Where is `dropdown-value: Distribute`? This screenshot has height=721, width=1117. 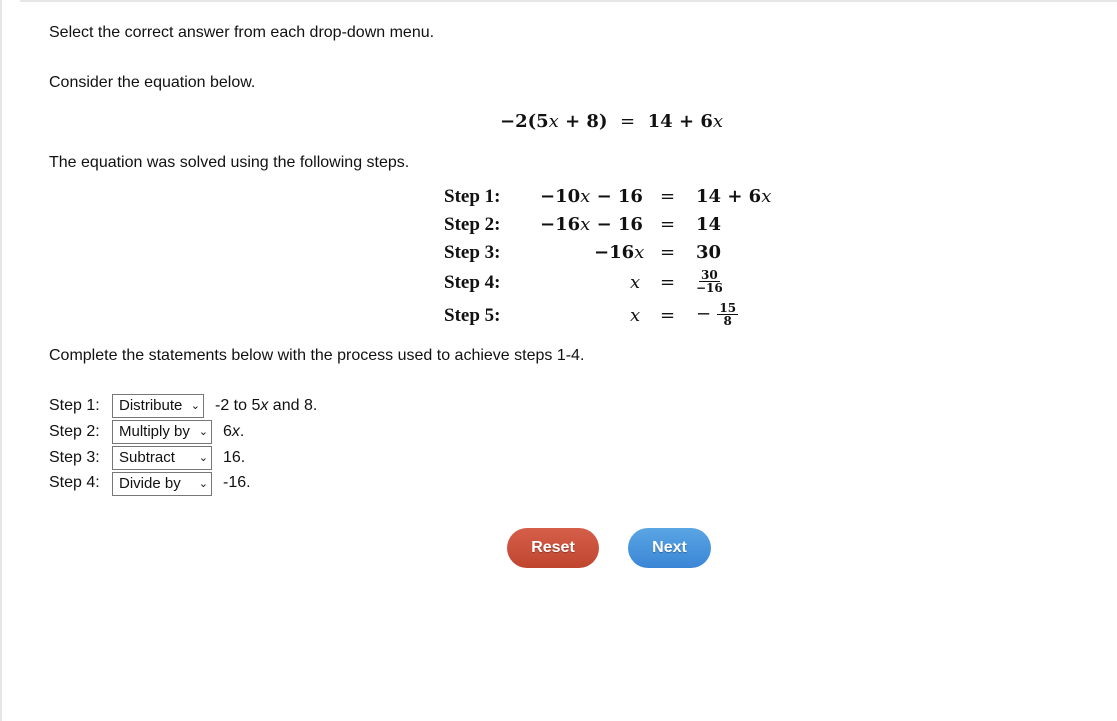 dropdown-value: Distribute is located at coordinates (151, 405).